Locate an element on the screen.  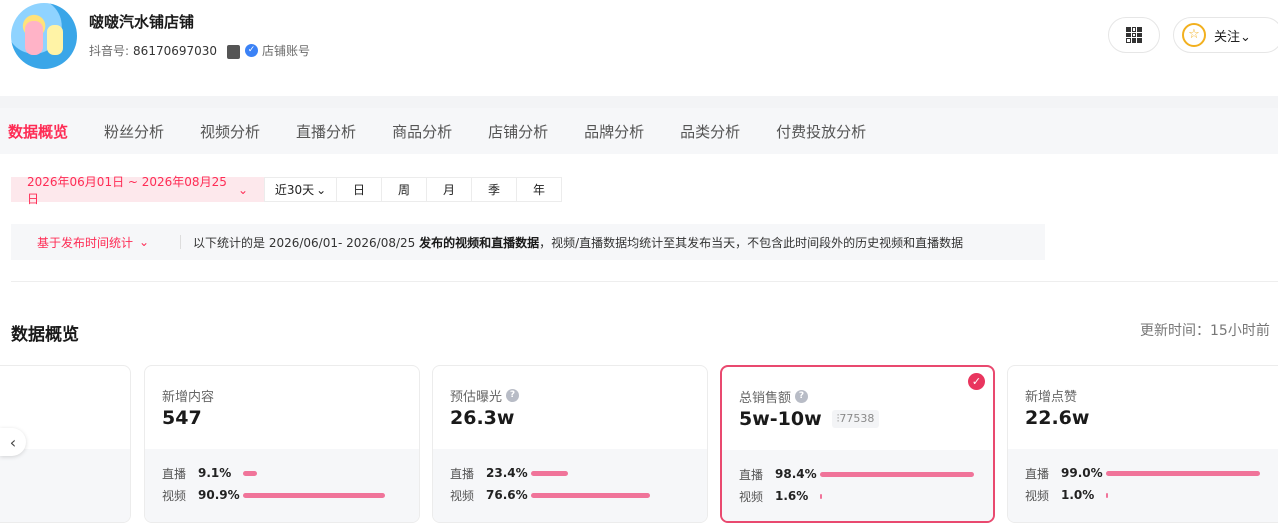
account-type: 店铺账号 is located at coordinates (286, 51).